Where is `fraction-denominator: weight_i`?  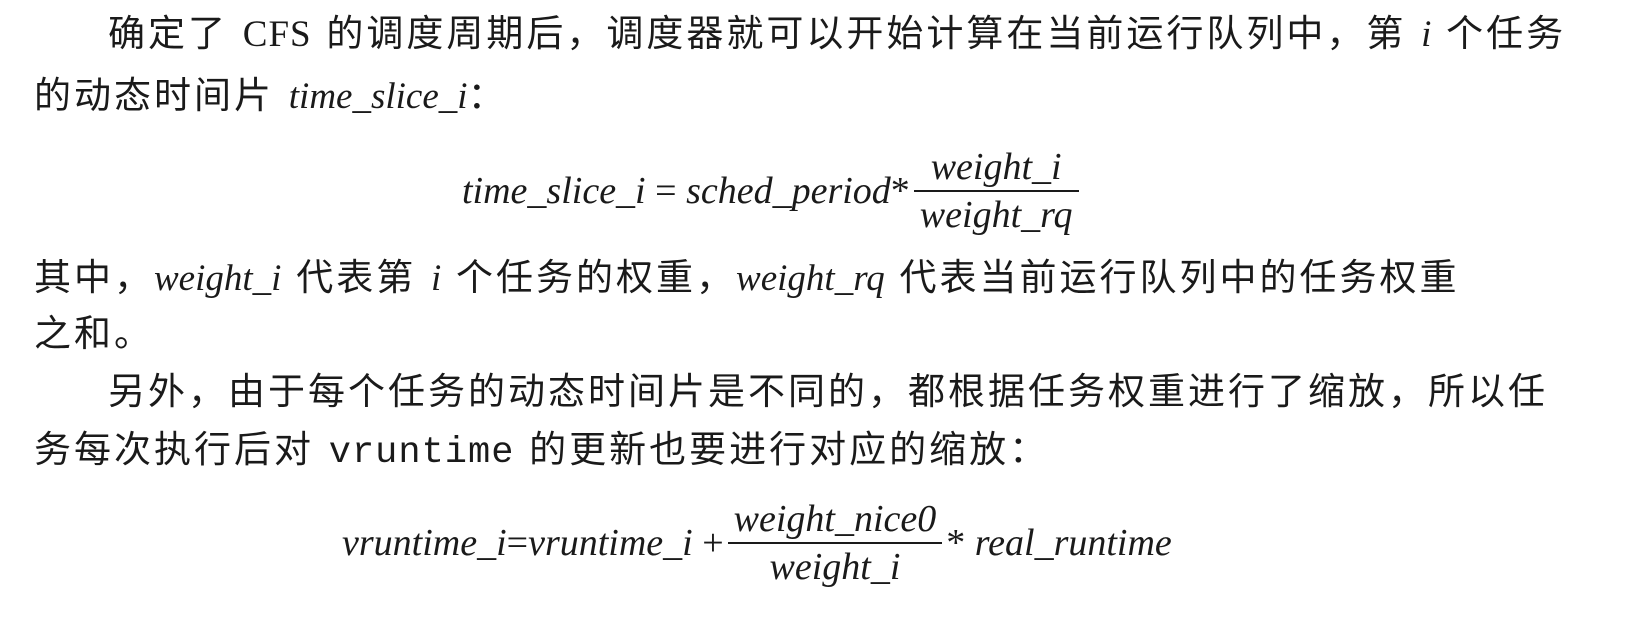 fraction-denominator: weight_i is located at coordinates (835, 567).